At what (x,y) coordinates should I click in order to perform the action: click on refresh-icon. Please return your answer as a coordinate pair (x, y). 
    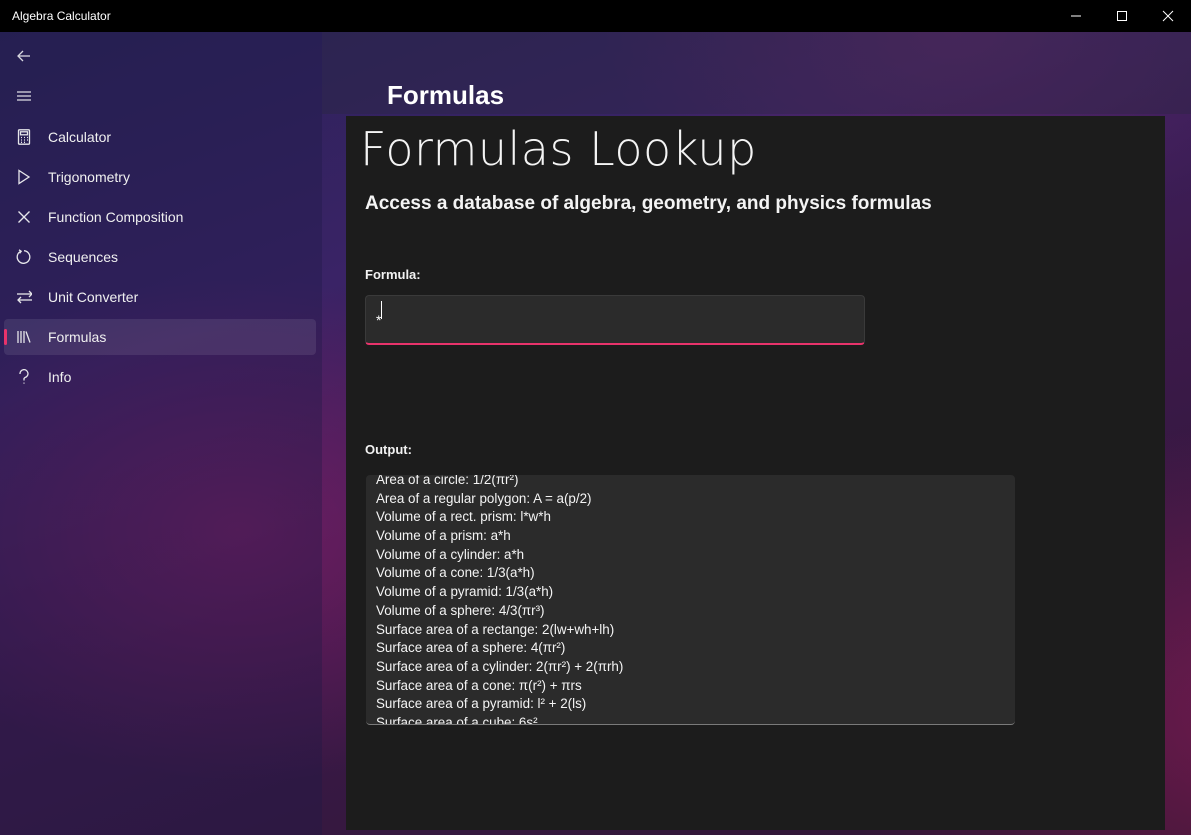
    Looking at the image, I should click on (24, 257).